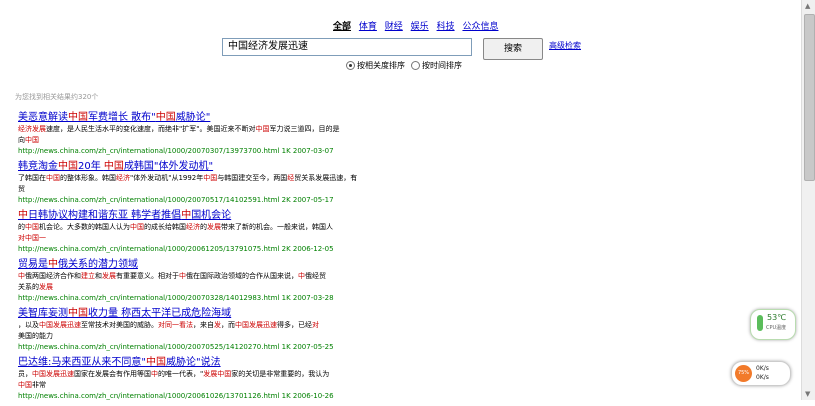 This screenshot has height=406, width=815. Describe the element at coordinates (807, 394) in the screenshot. I see `scroll-down-icon: ▼` at that location.